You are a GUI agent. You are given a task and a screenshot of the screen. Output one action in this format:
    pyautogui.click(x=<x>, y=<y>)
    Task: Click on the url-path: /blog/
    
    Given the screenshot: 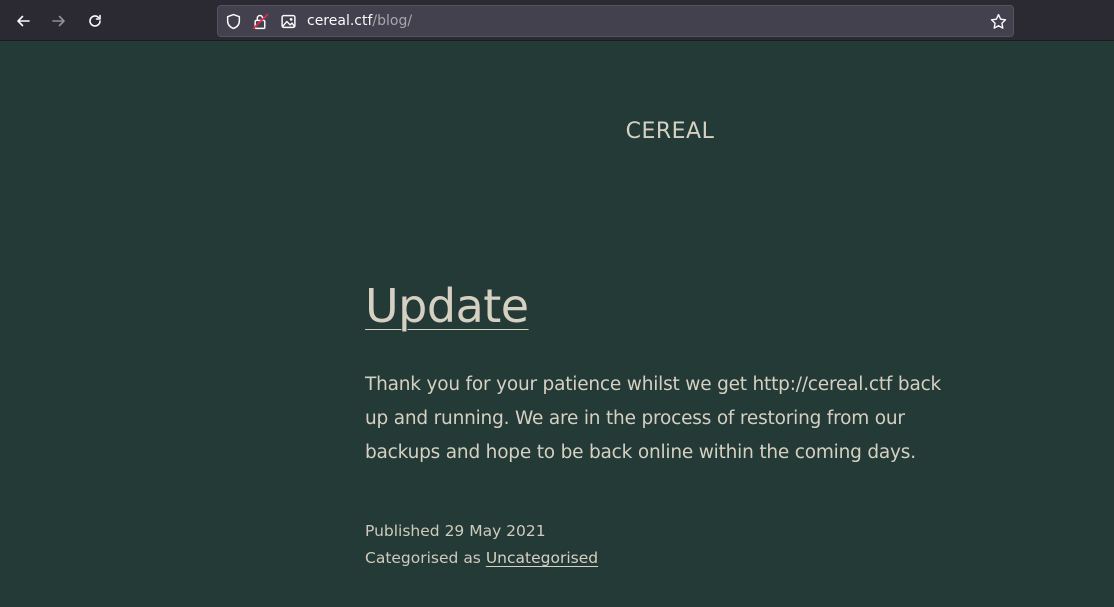 What is the action you would take?
    pyautogui.click(x=392, y=21)
    